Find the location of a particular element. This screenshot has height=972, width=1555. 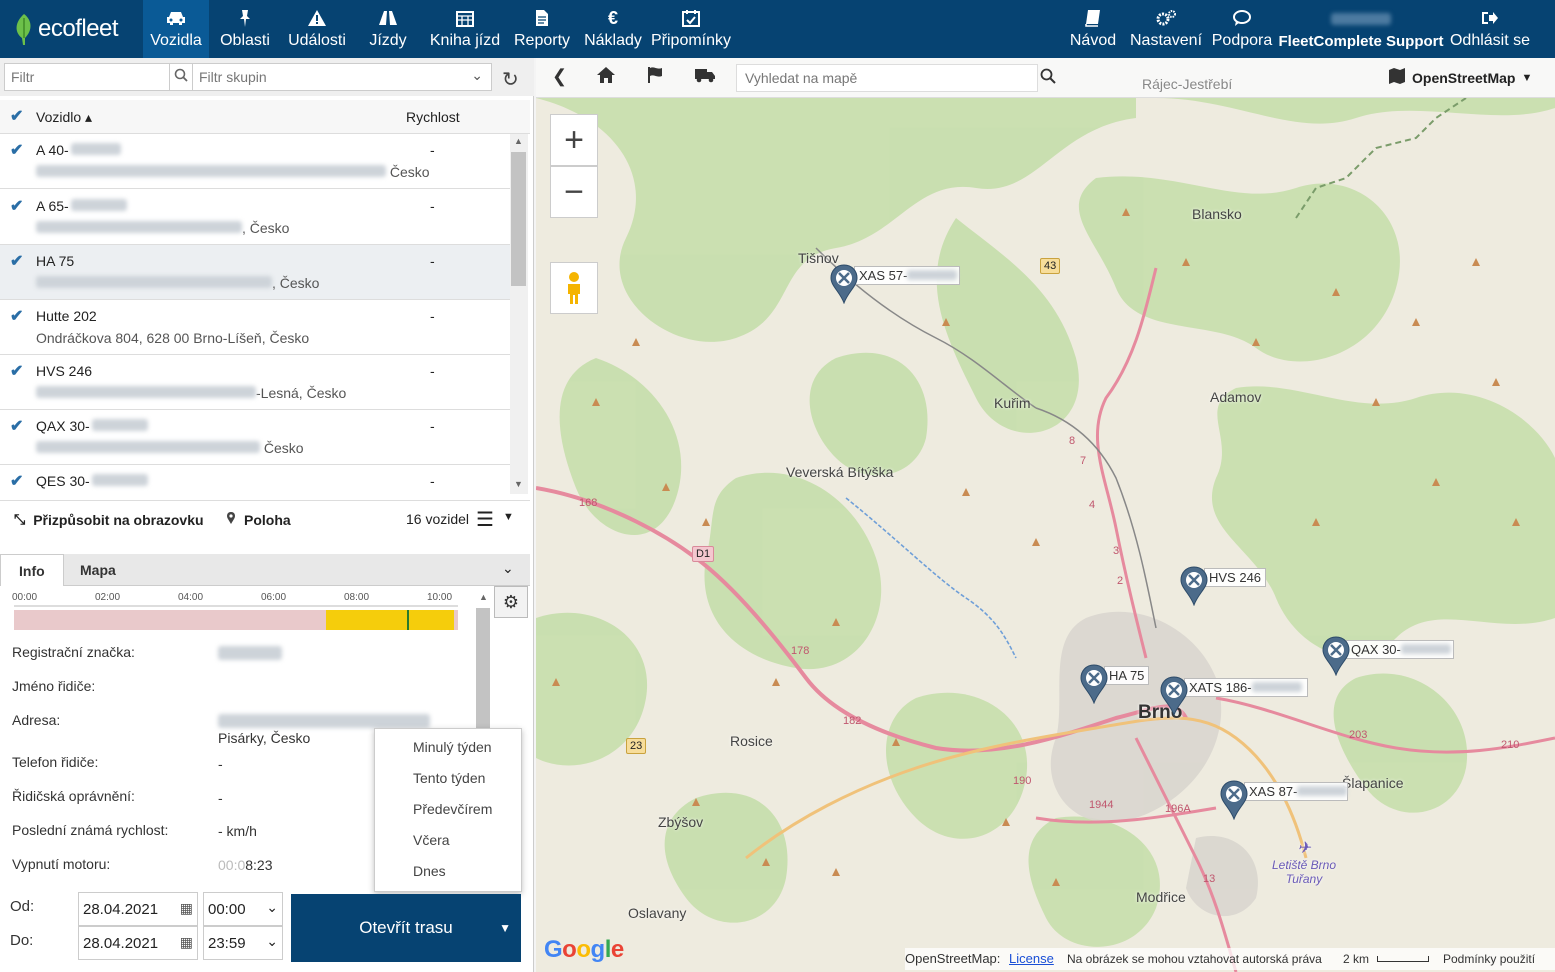

to-label: Do: is located at coordinates (21, 940).